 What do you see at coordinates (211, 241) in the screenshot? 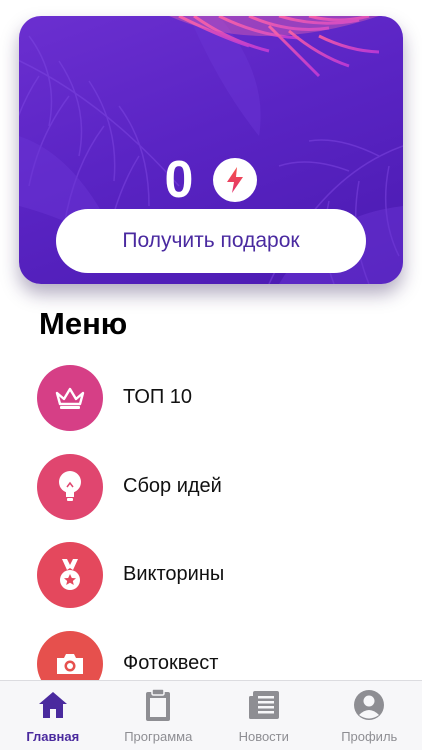
I see `get-gift-button: Получить подарок` at bounding box center [211, 241].